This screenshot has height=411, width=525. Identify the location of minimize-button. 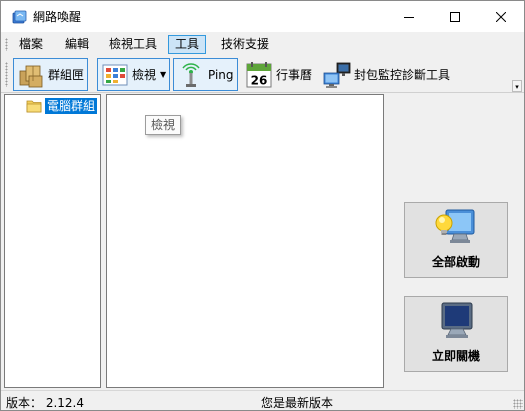
(409, 16).